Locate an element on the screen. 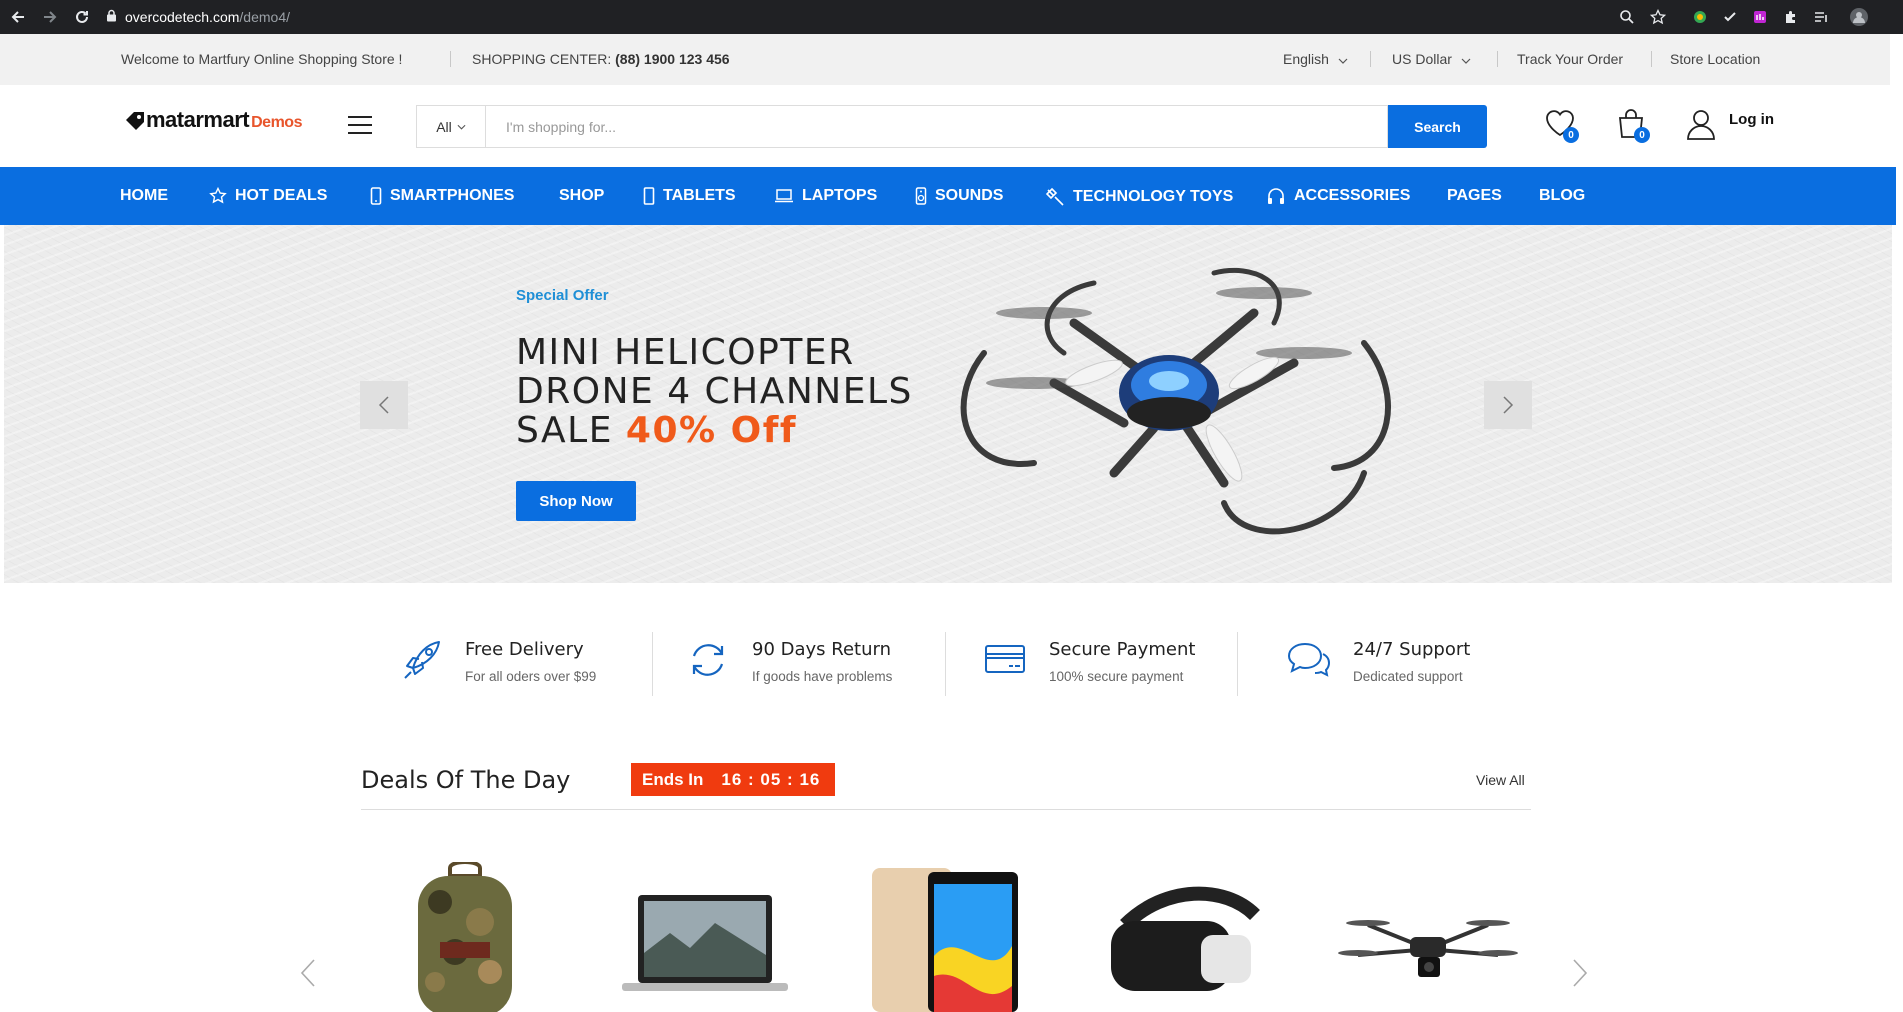  hero-line-2: DRONE 4 CHANNELS is located at coordinates (714, 391).